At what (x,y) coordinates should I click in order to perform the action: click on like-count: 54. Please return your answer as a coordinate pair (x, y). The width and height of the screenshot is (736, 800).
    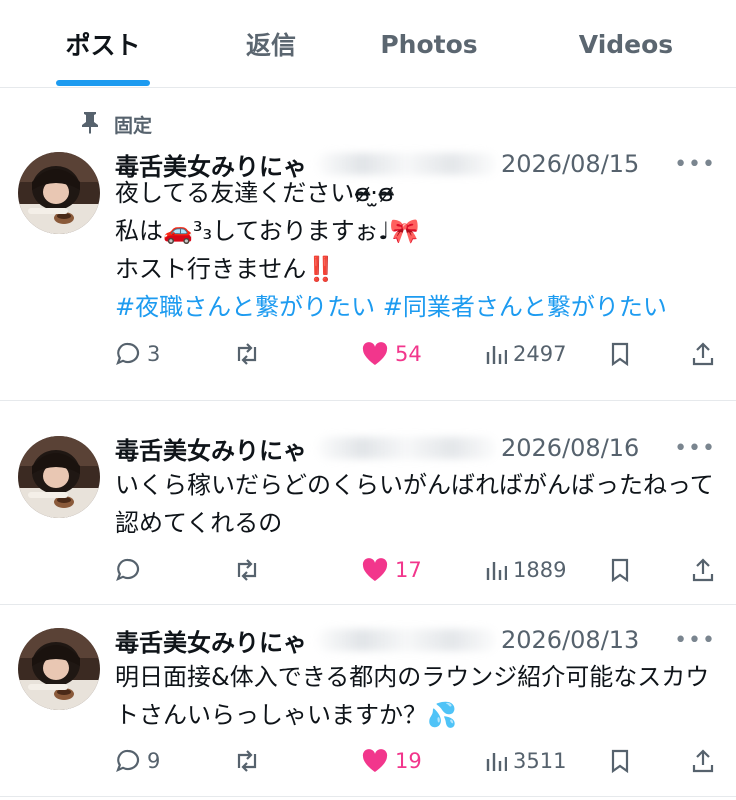
    Looking at the image, I should click on (408, 354).